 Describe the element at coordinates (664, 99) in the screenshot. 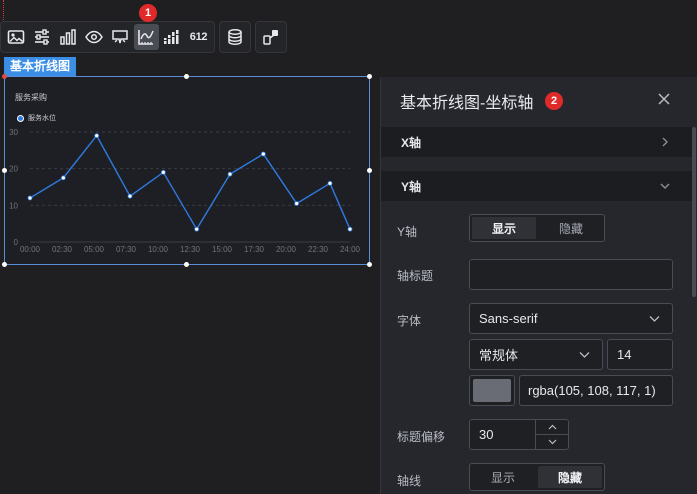

I see `close-icon` at that location.